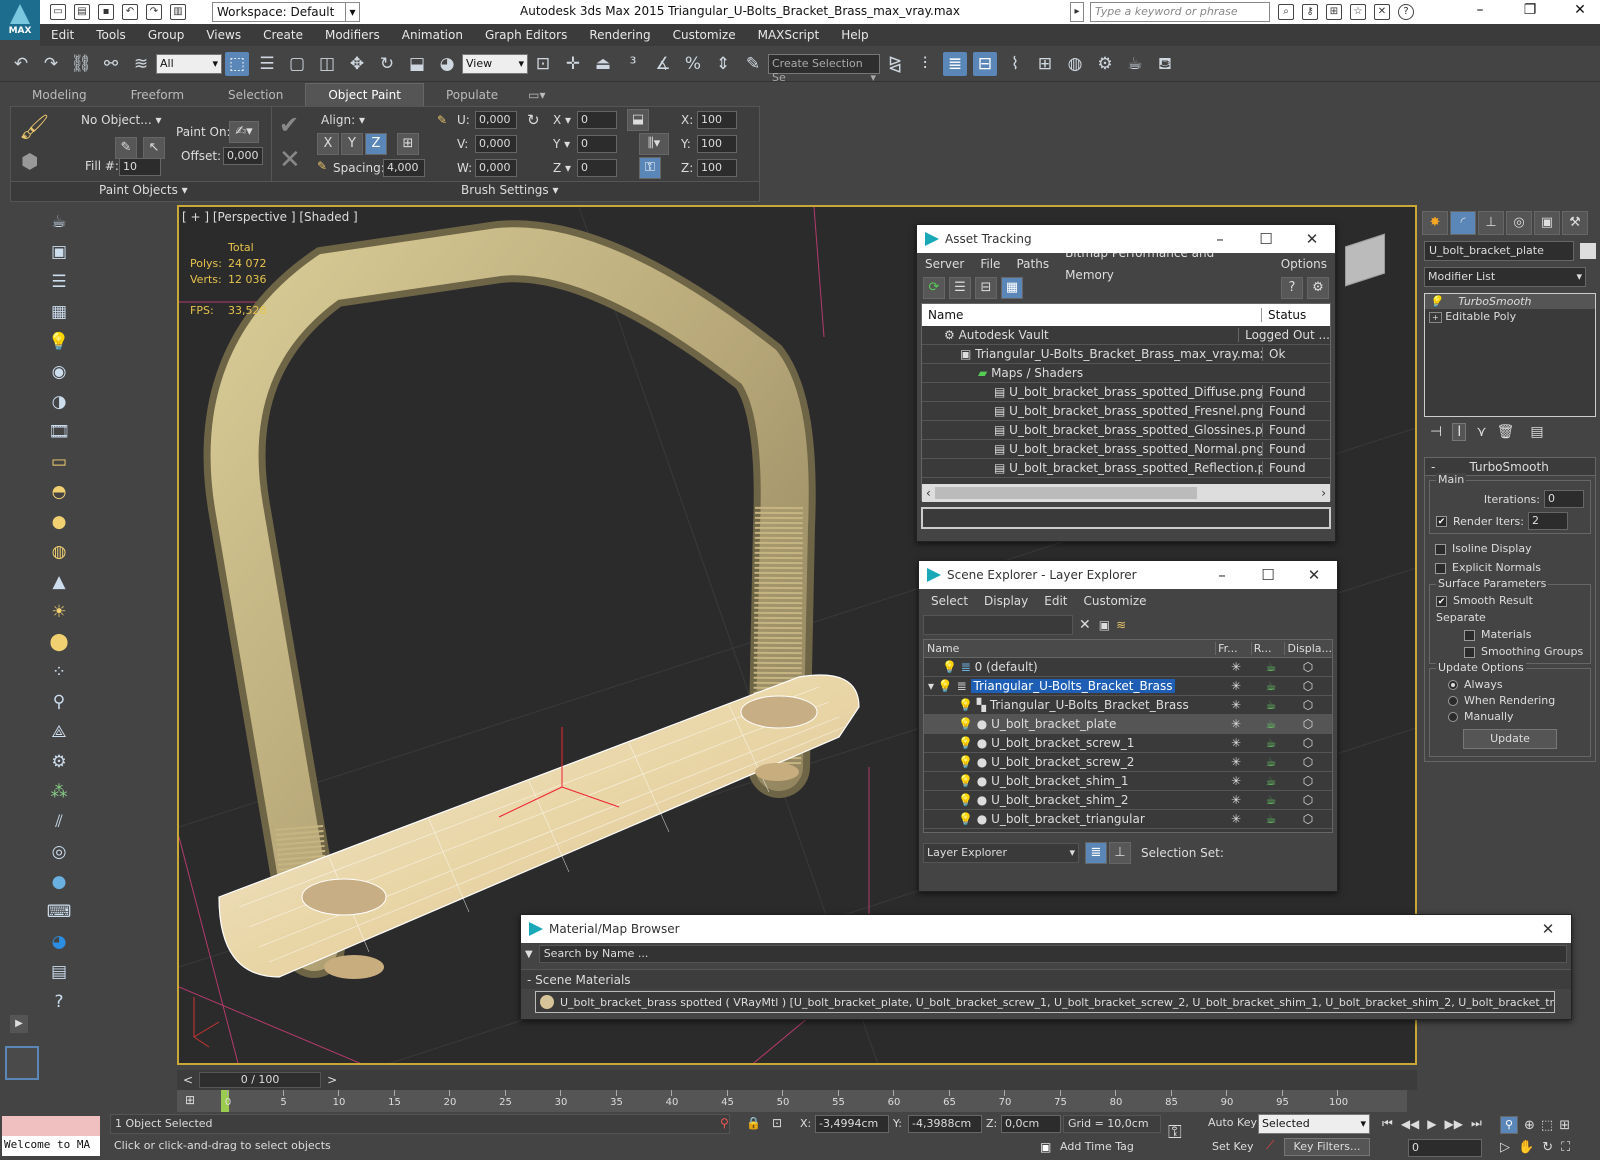 The image size is (1600, 1160). What do you see at coordinates (364, 95) in the screenshot?
I see `tab-object-paint: Object Paint` at bounding box center [364, 95].